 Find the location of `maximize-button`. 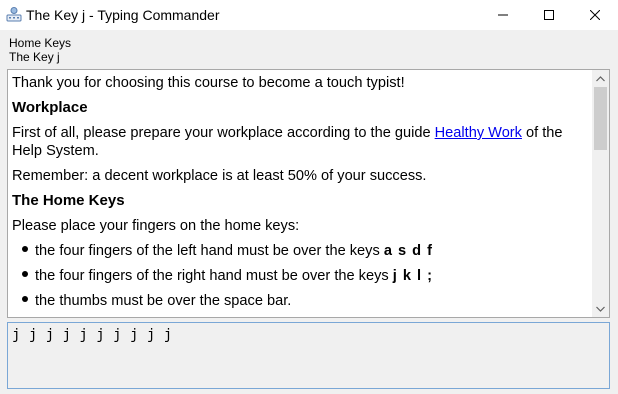

maximize-button is located at coordinates (549, 15).